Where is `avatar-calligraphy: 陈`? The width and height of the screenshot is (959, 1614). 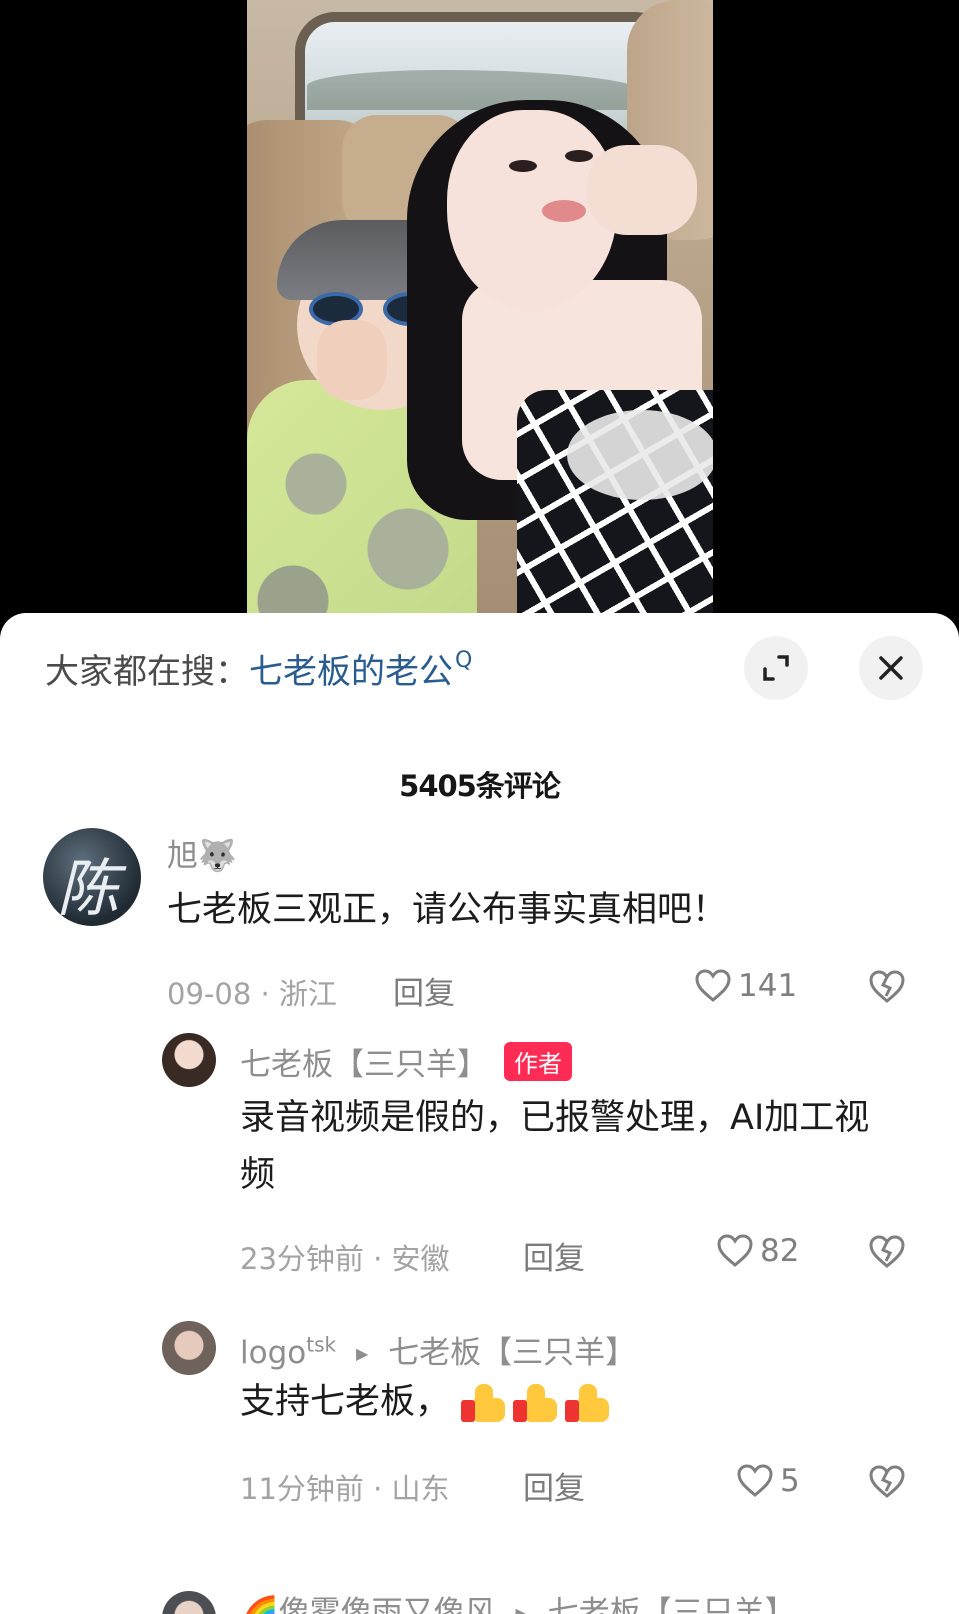
avatar-calligraphy: 陈 is located at coordinates (88, 888).